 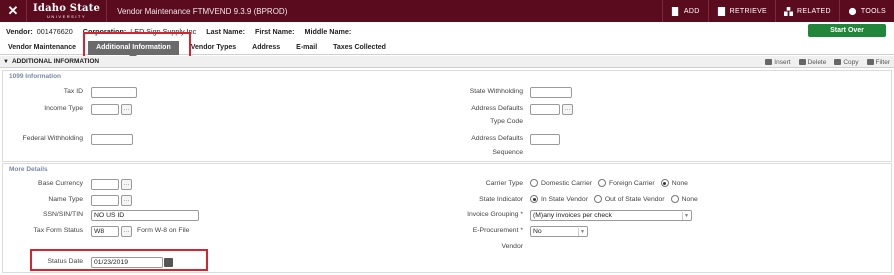 I want to click on close-icon: ✕, so click(x=13, y=11).